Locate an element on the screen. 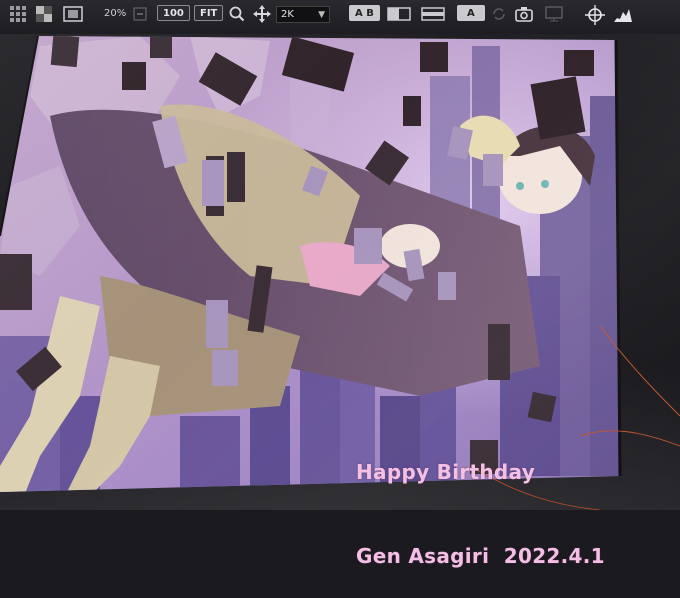 The height and width of the screenshot is (598, 680). ab-compare-button: A B is located at coordinates (364, 13).